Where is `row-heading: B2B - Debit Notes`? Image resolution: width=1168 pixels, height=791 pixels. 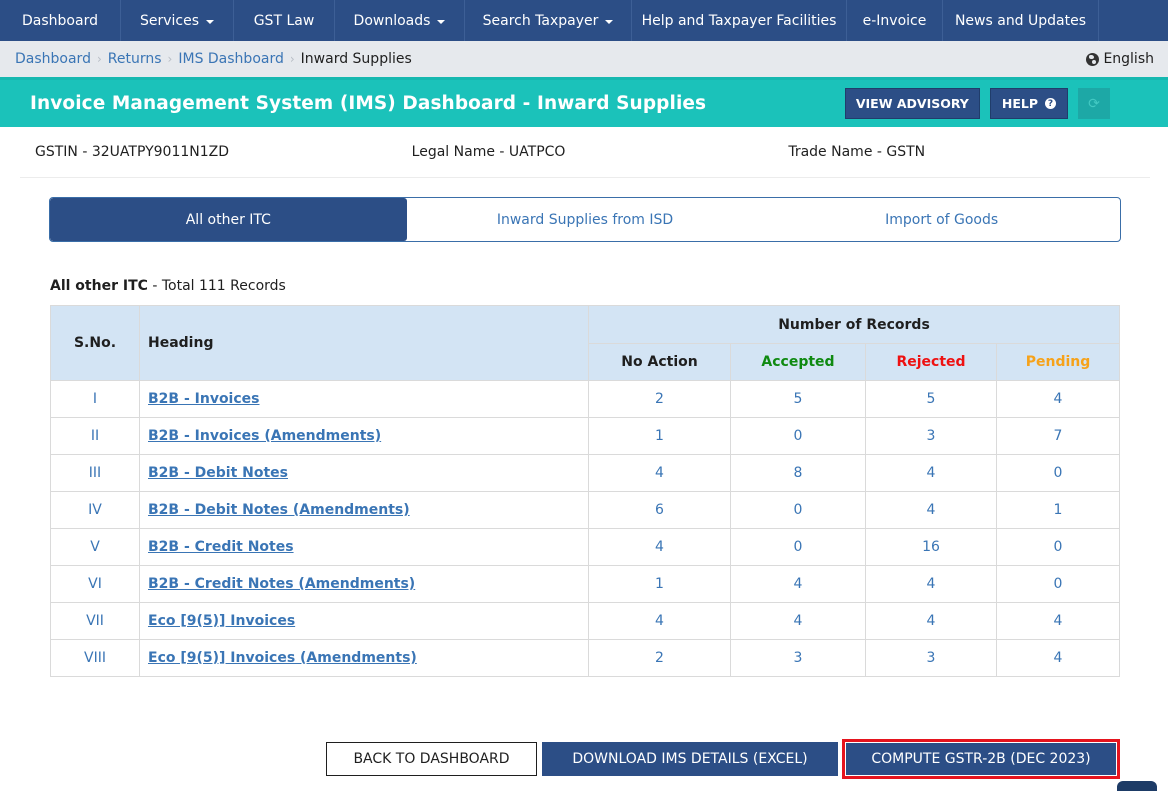
row-heading: B2B - Debit Notes is located at coordinates (364, 473).